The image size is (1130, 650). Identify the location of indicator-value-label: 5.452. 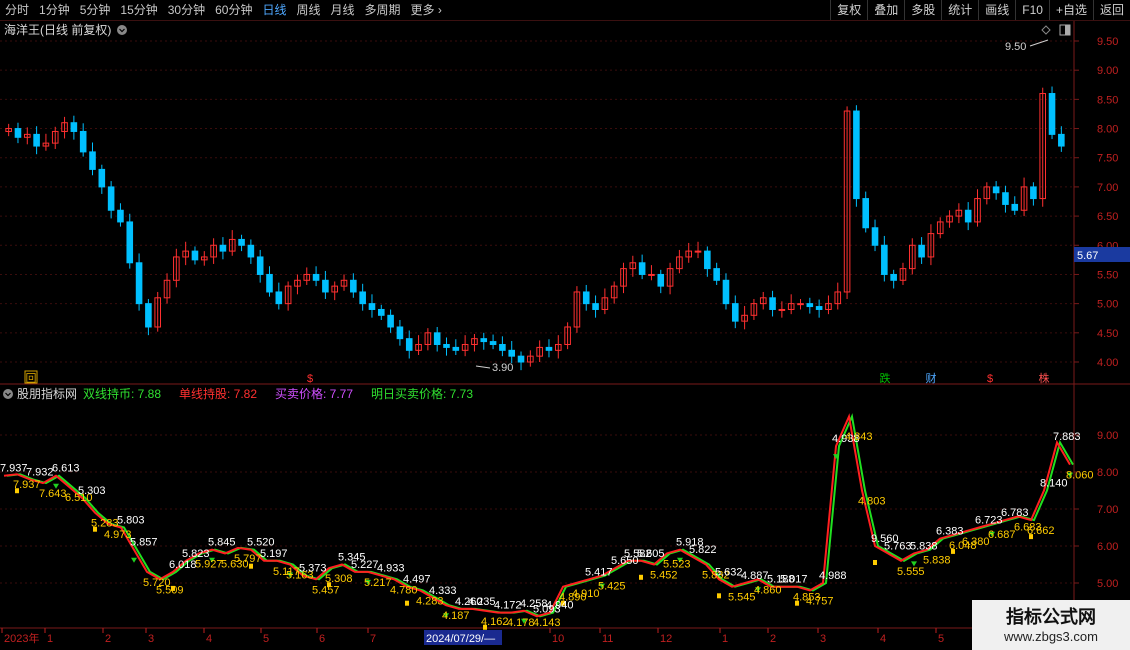
(664, 576).